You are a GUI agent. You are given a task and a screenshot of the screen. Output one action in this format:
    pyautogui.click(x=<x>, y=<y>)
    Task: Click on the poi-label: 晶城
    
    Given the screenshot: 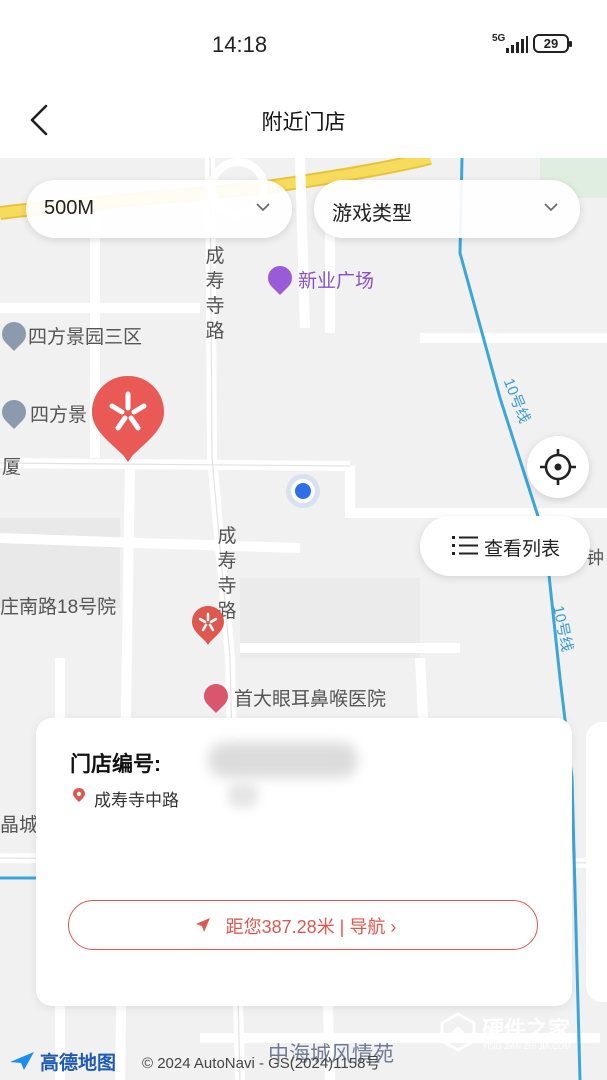 What is the action you would take?
    pyautogui.click(x=19, y=825)
    